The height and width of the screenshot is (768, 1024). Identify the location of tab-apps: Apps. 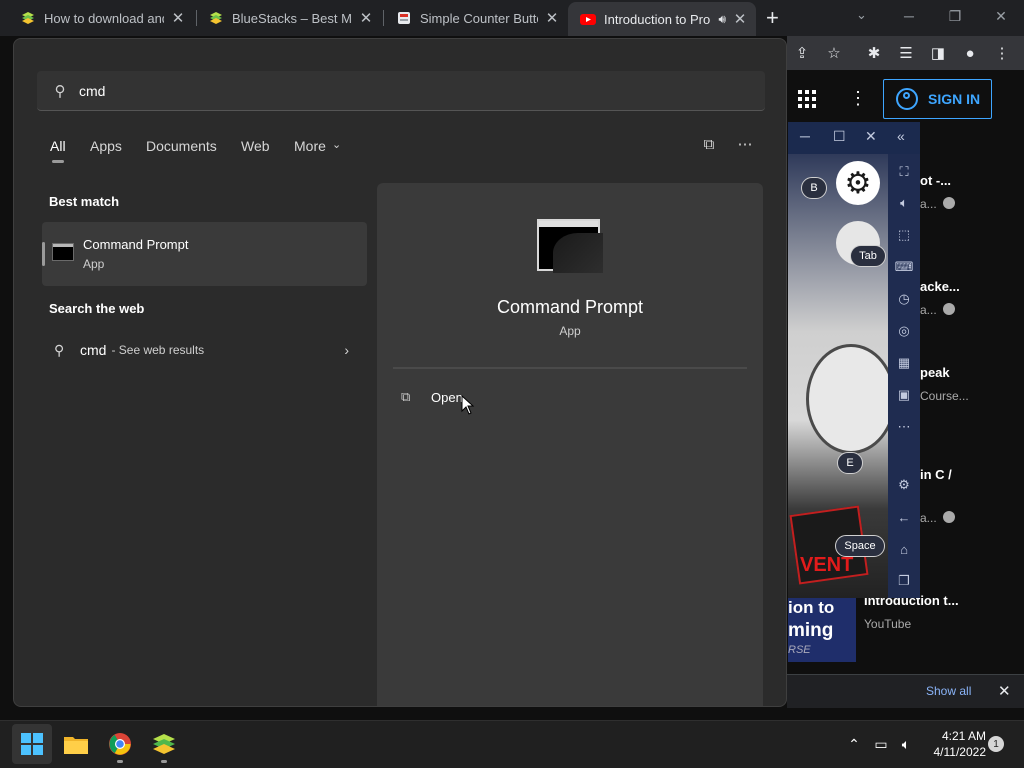
(106, 146).